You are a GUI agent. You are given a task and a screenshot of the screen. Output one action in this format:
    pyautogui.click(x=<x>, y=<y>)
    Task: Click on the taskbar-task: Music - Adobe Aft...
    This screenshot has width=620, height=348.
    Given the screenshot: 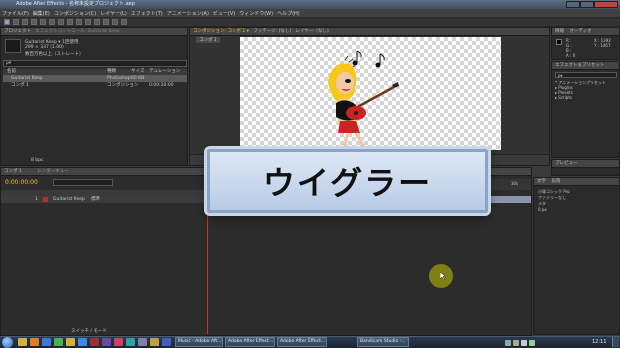 What is the action you would take?
    pyautogui.click(x=199, y=342)
    